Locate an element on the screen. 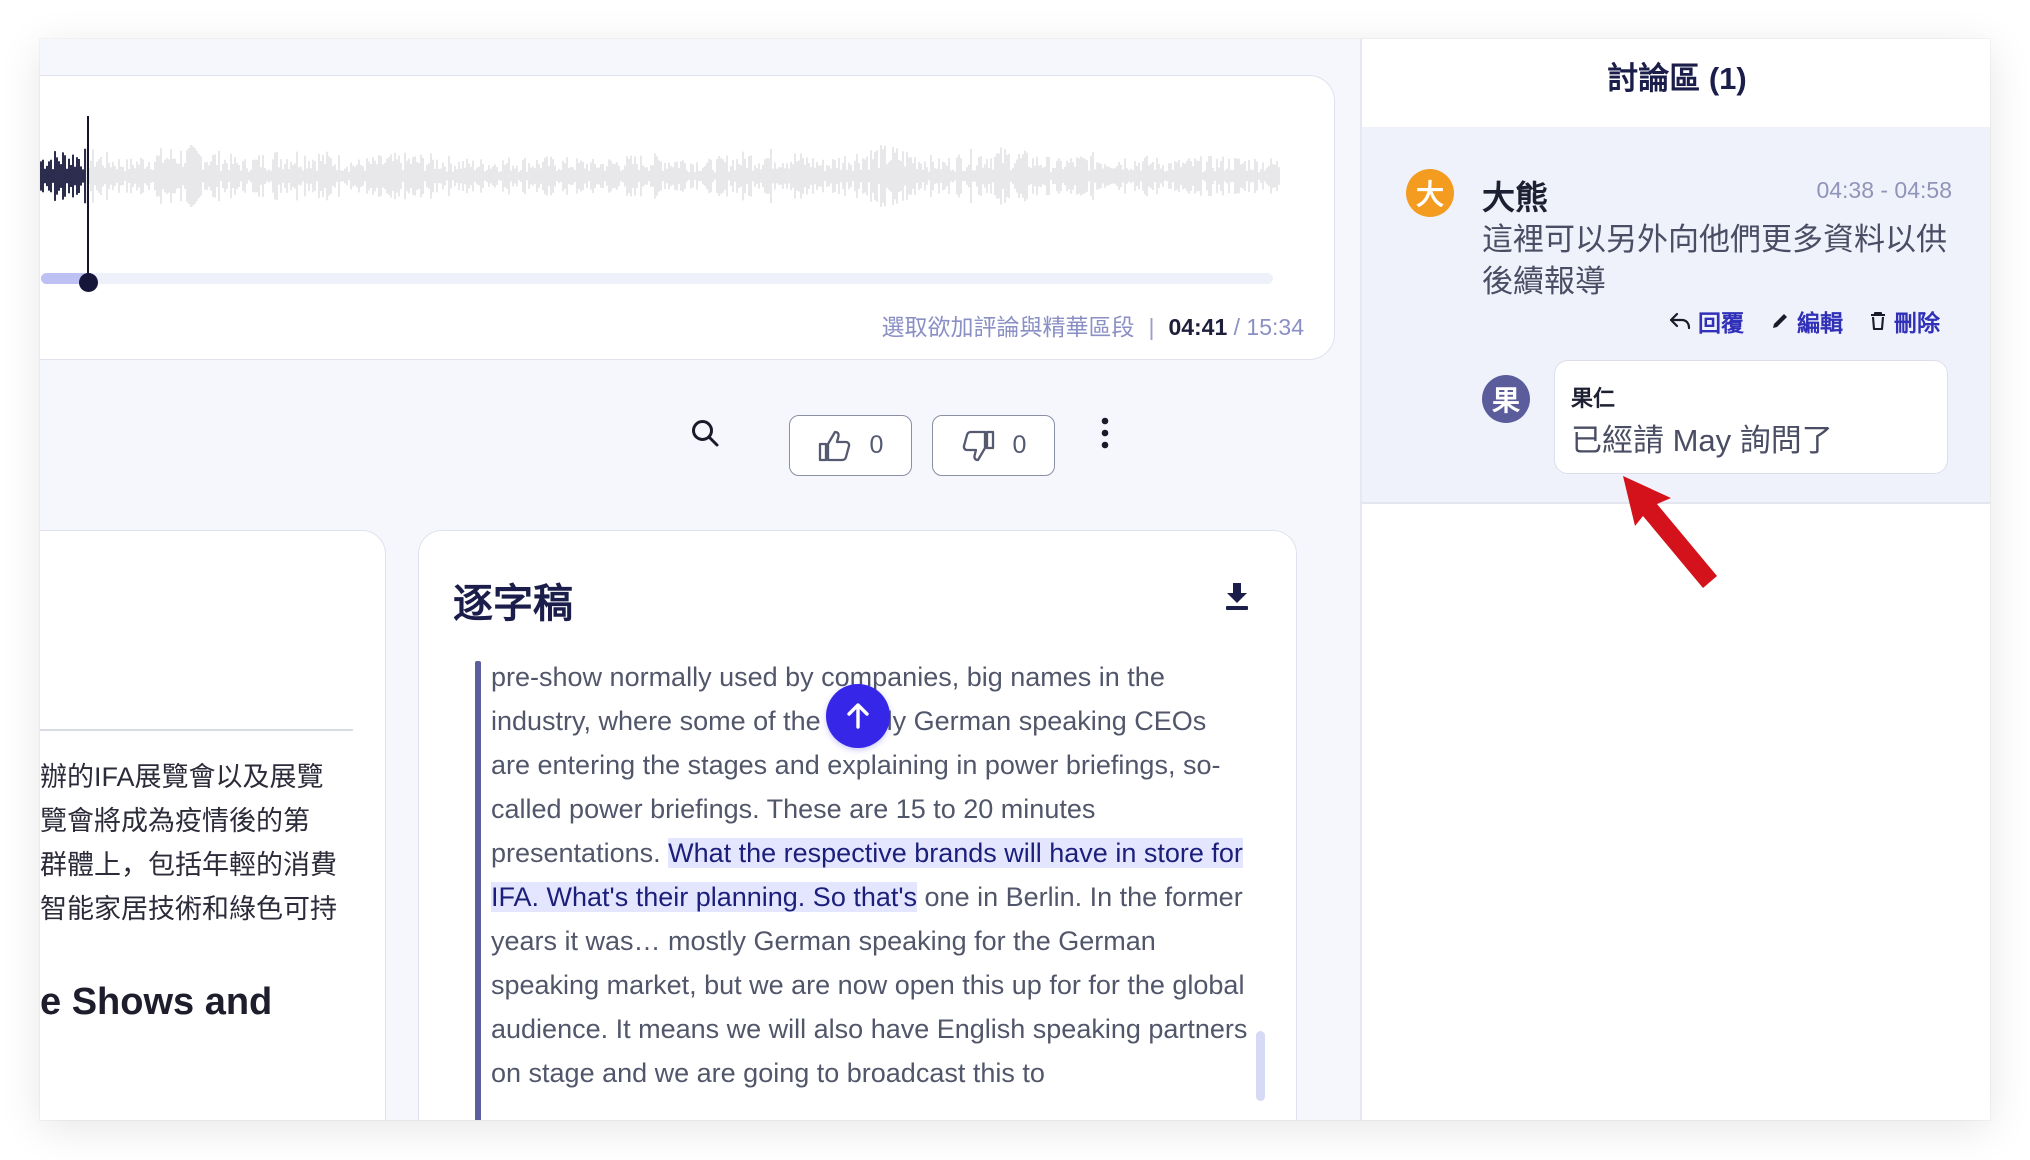 The image size is (2030, 1160). search-icon is located at coordinates (705, 433).